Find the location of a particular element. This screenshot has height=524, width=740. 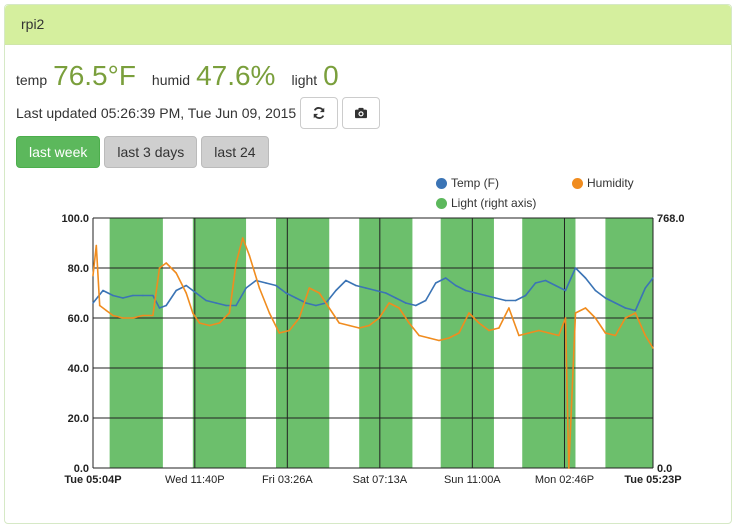

y-left-tick-label: 80.0 is located at coordinates (78, 269).